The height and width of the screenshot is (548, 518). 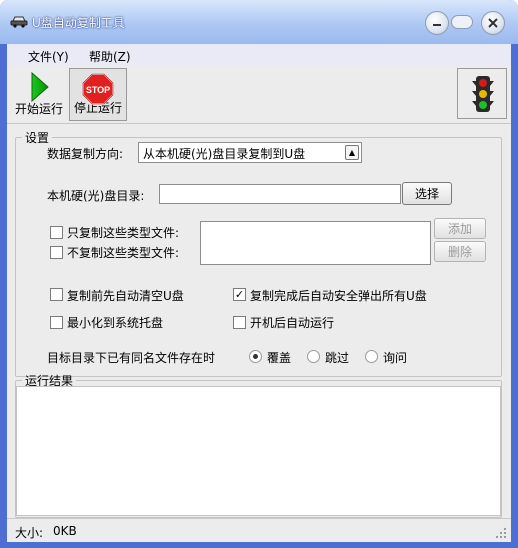 I want to click on no-copy-label: 不复制这些类型文件:, so click(x=123, y=253).